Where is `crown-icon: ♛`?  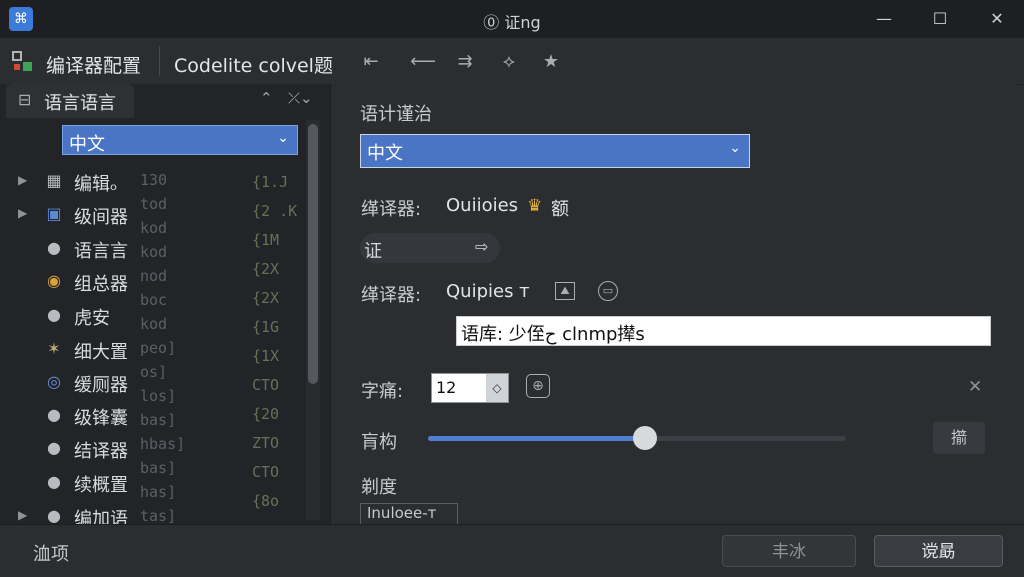 crown-icon: ♛ is located at coordinates (535, 206).